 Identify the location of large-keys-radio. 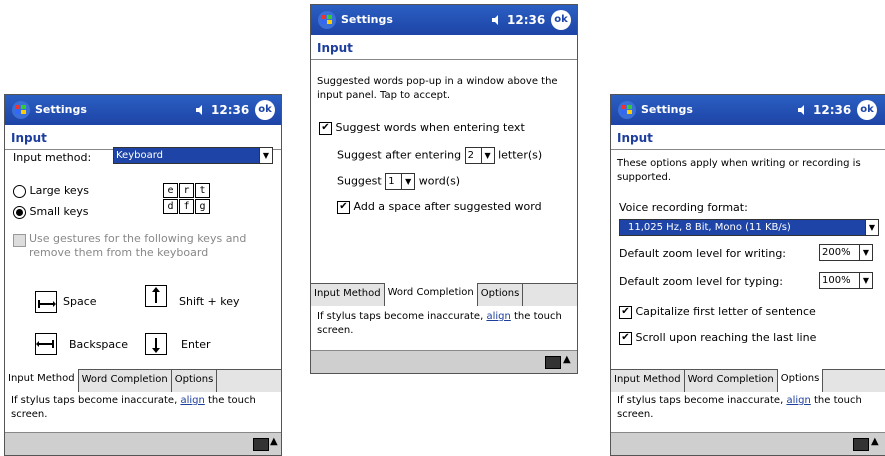
(19, 191).